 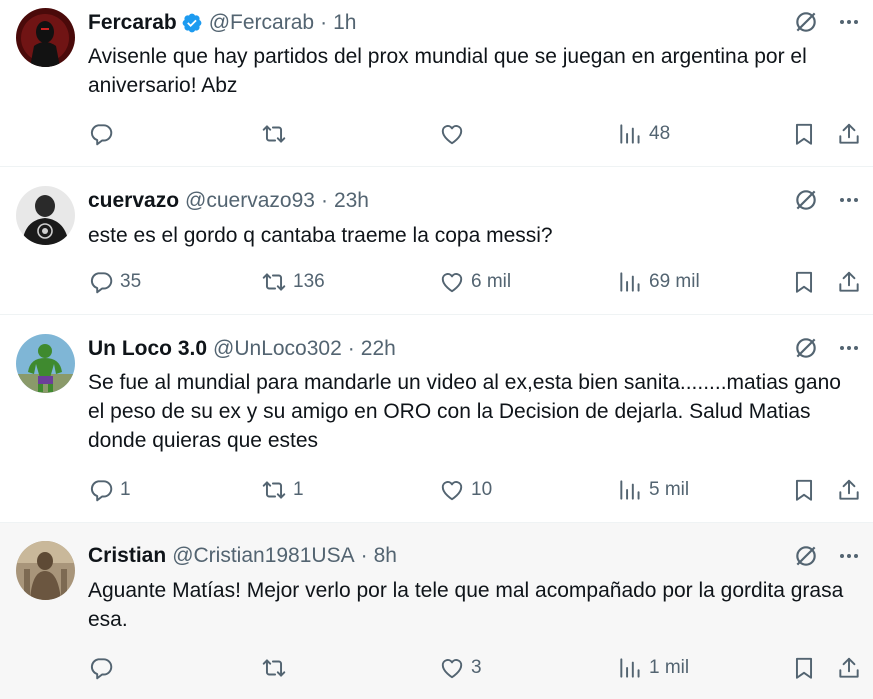 I want to click on display-name: cuervazo, so click(x=133, y=201).